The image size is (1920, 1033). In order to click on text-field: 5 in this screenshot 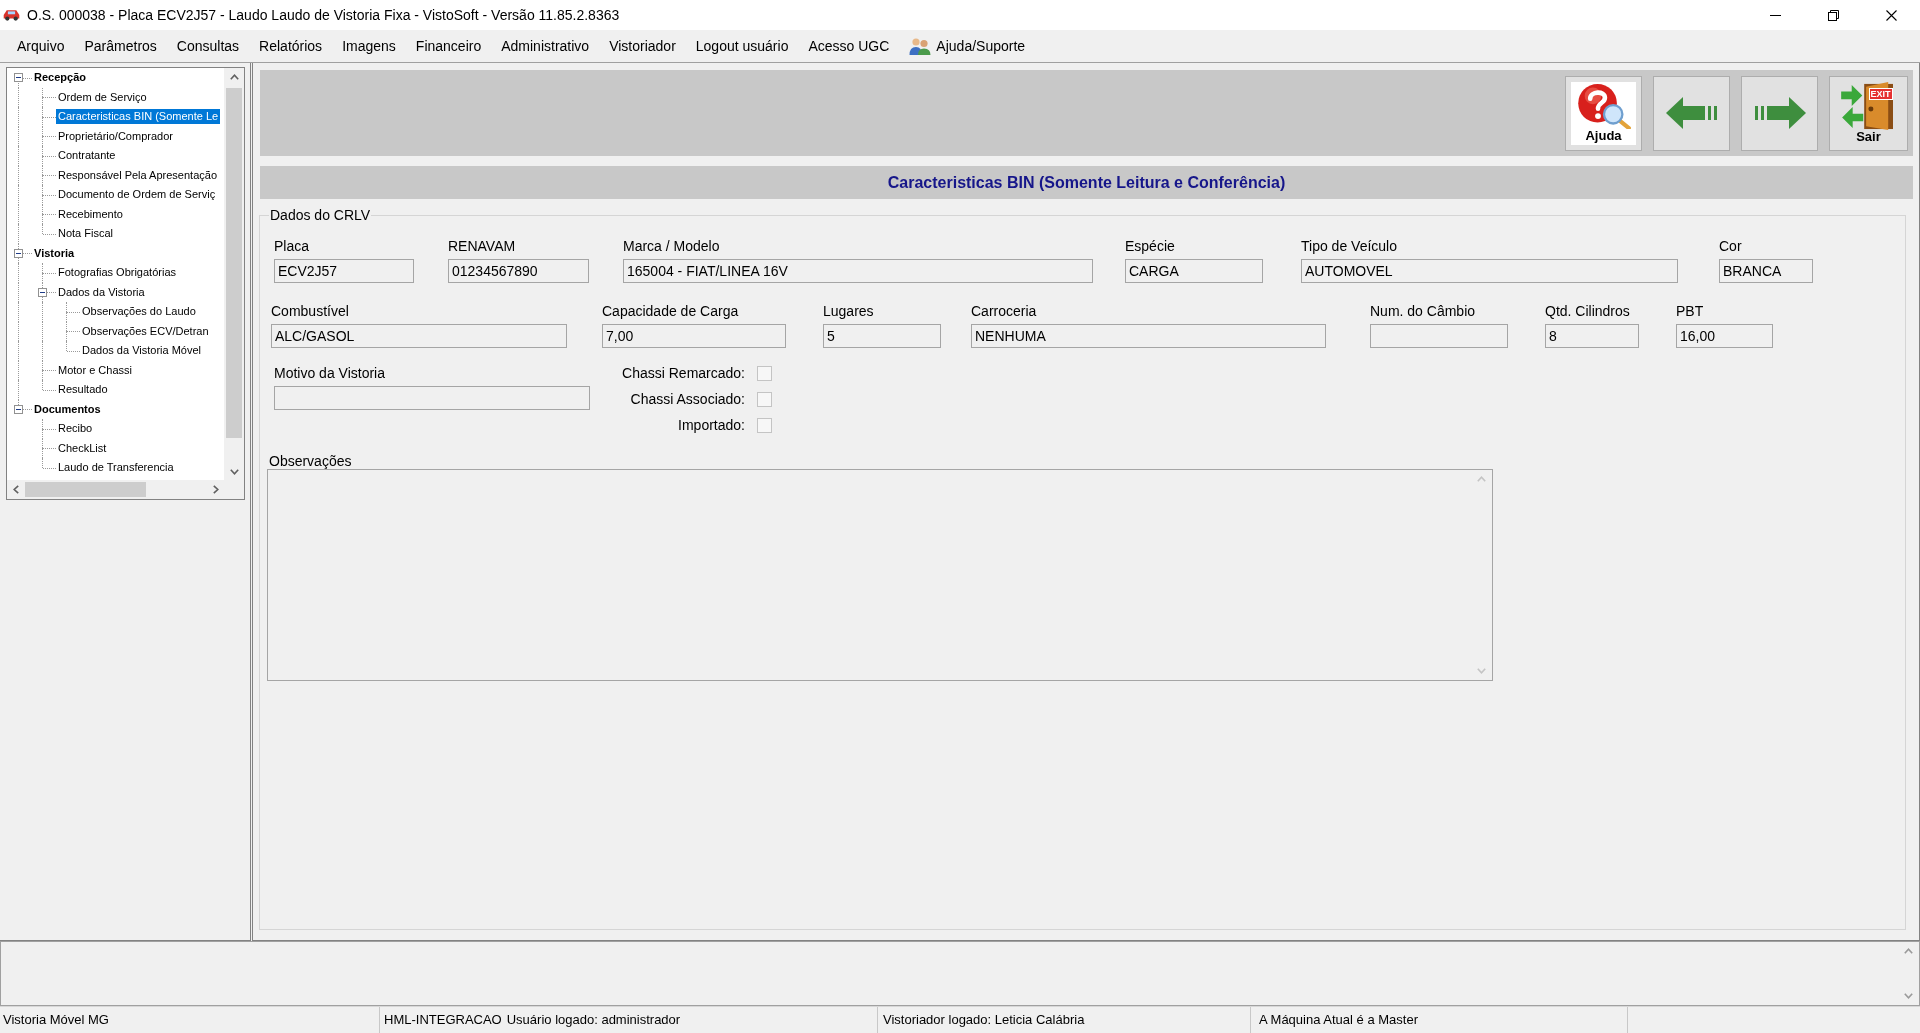, I will do `click(882, 336)`.